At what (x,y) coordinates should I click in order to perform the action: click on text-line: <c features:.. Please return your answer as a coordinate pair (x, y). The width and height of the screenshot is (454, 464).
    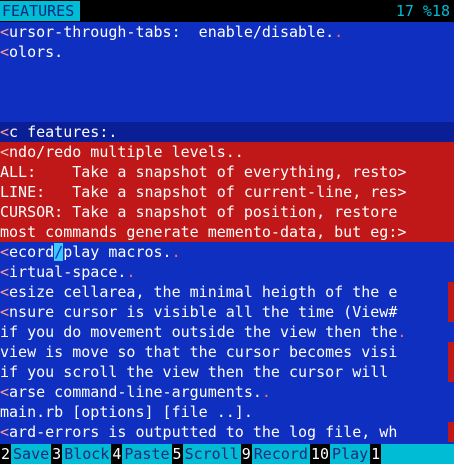
    Looking at the image, I should click on (227, 132).